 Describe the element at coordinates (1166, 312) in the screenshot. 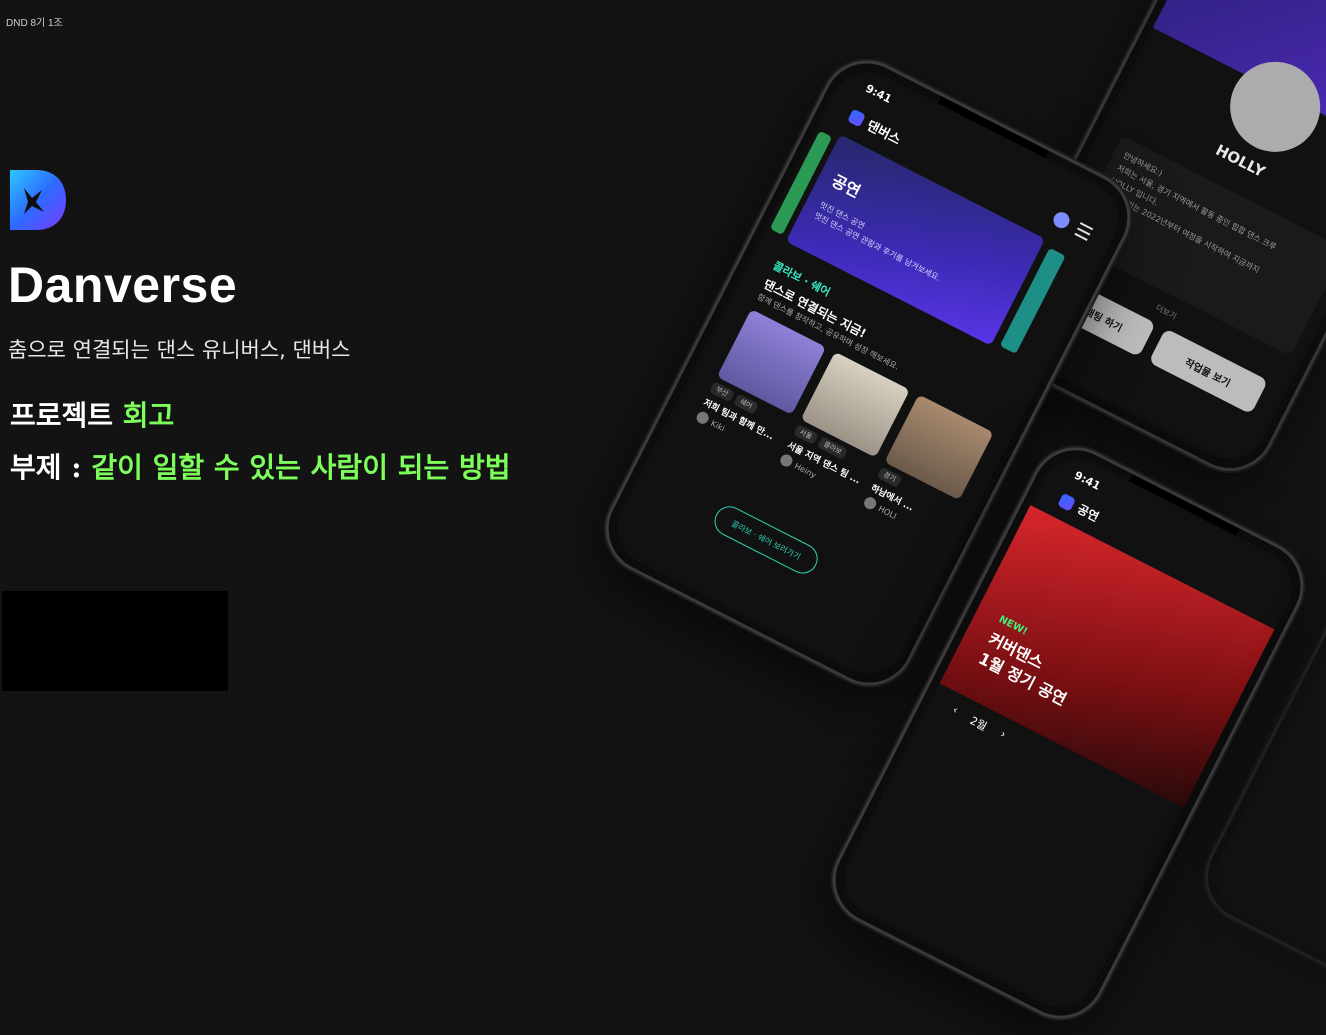

I see `more-link: 더보기` at that location.